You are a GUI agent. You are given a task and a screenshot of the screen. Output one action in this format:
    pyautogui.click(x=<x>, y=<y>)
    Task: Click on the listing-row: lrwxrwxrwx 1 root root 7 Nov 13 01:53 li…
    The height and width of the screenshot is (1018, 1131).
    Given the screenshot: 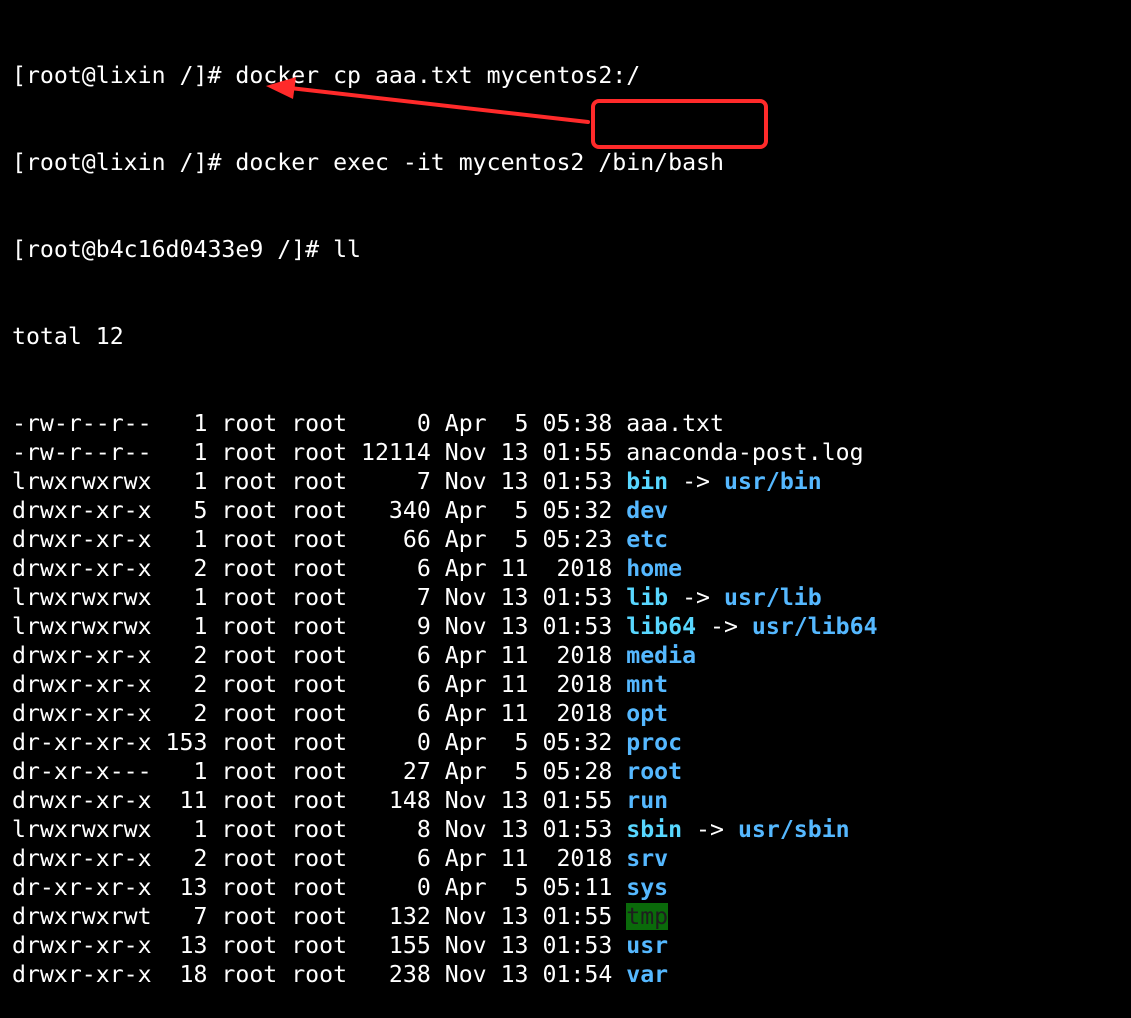 What is the action you would take?
    pyautogui.click(x=445, y=597)
    